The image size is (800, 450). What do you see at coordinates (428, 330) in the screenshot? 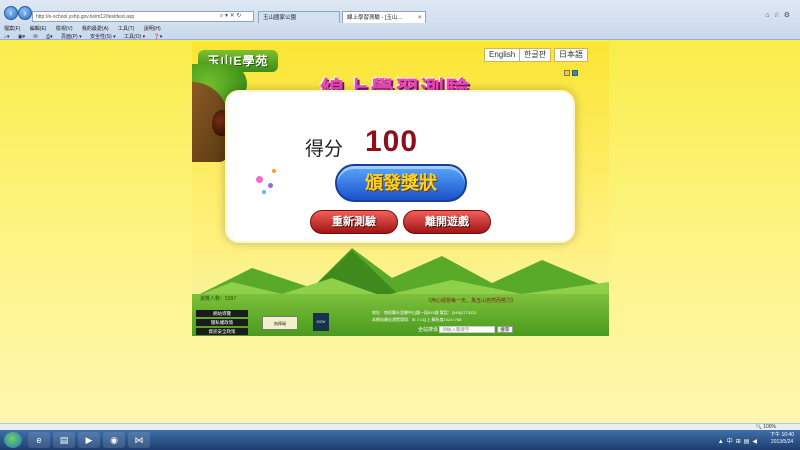
I see `search-label: 全站搜尋` at bounding box center [428, 330].